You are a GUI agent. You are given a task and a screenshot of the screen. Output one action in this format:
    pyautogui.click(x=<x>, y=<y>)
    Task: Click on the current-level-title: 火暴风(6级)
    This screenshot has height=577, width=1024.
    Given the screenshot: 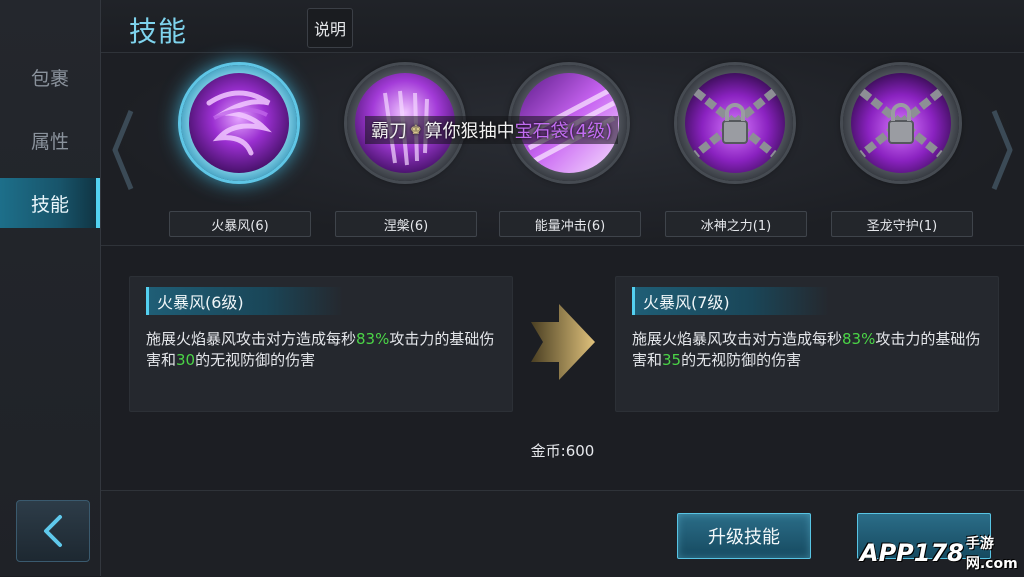 What is the action you would take?
    pyautogui.click(x=244, y=301)
    